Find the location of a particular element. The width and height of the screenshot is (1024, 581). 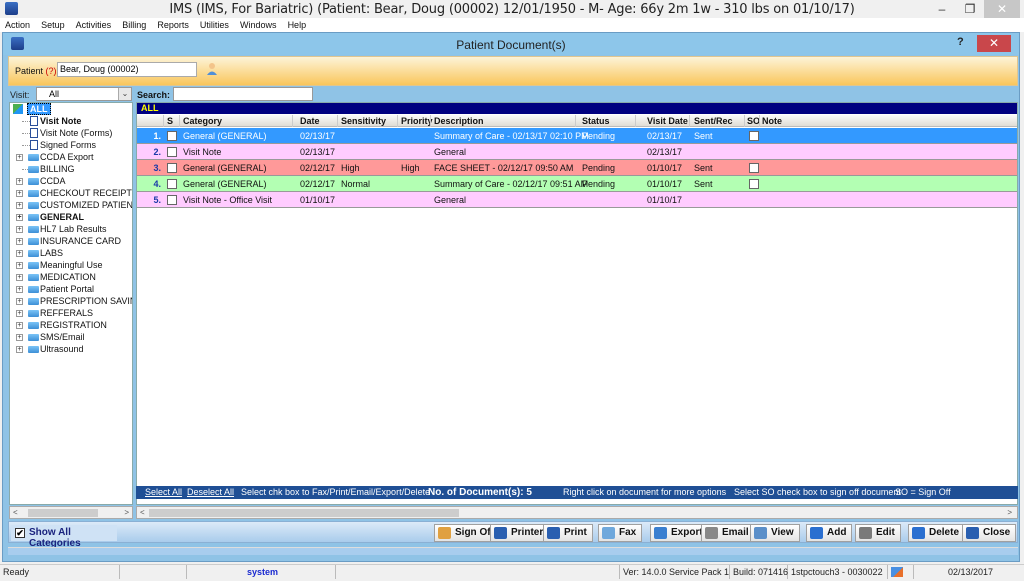

column-header-s: S is located at coordinates (170, 121).